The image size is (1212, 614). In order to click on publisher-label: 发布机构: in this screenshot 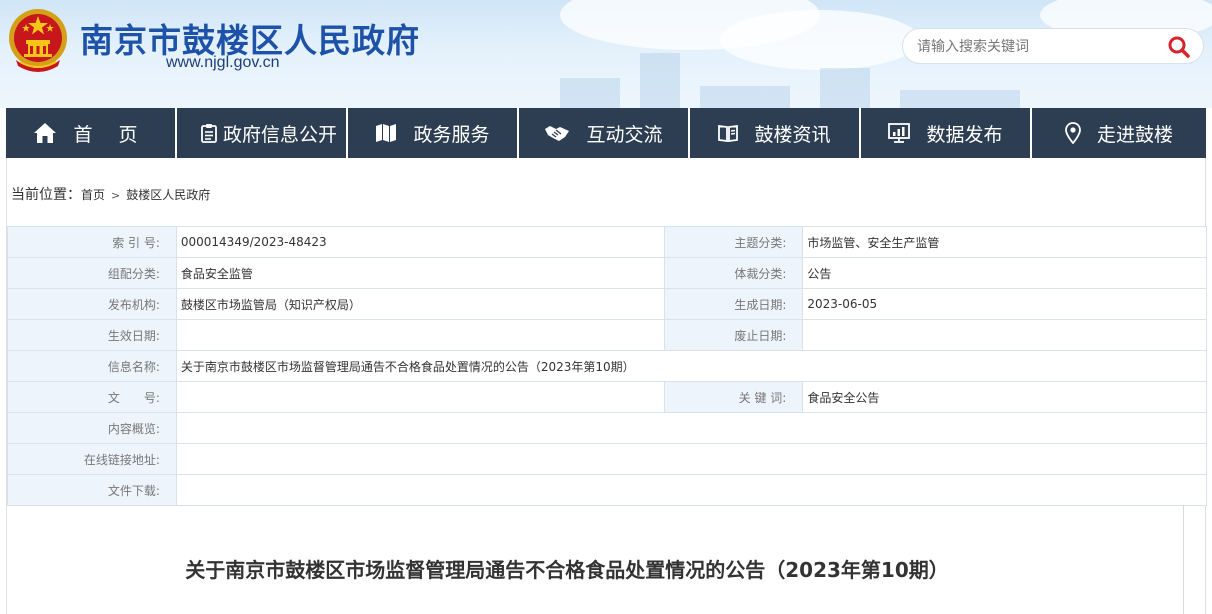, I will do `click(92, 304)`.